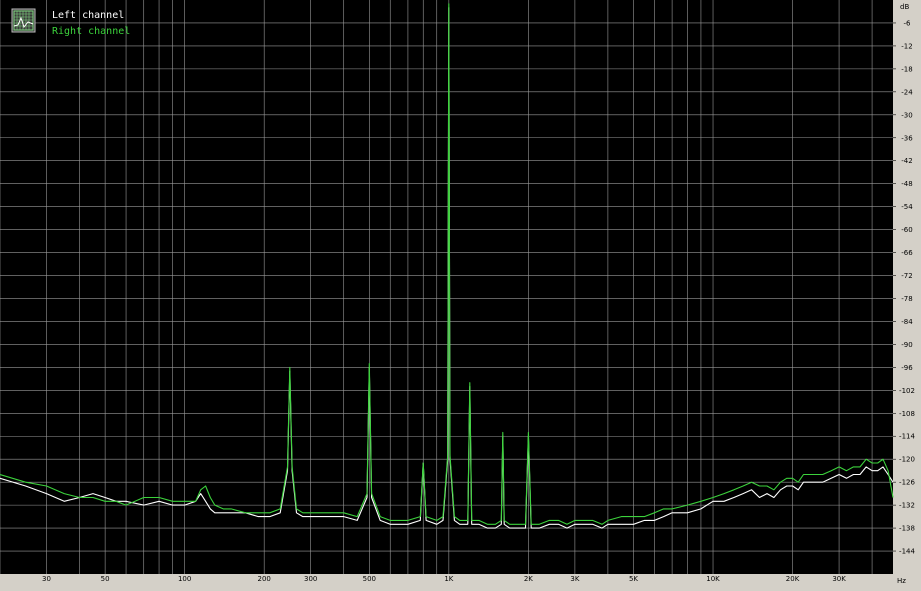 The width and height of the screenshot is (921, 591). I want to click on y-tick-label: -66, so click(907, 253).